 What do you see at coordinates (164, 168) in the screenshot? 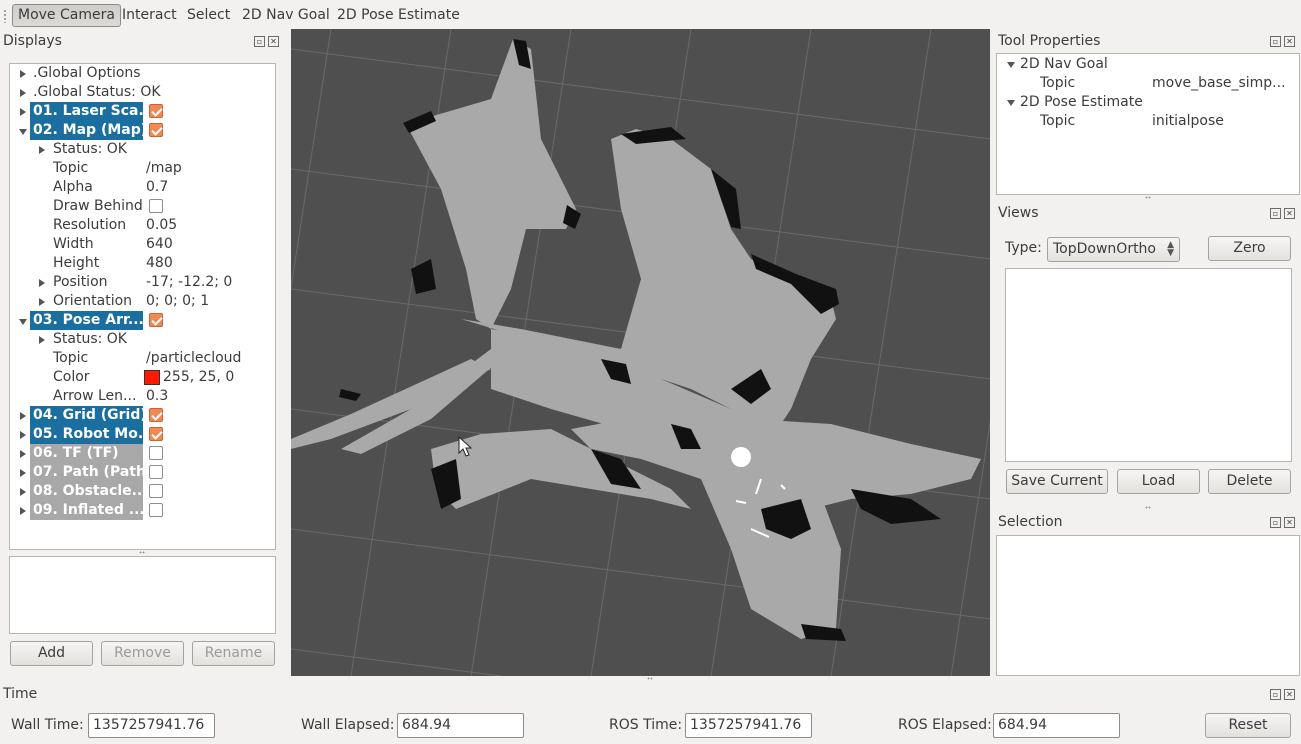
I see `map-topic-value: /map` at bounding box center [164, 168].